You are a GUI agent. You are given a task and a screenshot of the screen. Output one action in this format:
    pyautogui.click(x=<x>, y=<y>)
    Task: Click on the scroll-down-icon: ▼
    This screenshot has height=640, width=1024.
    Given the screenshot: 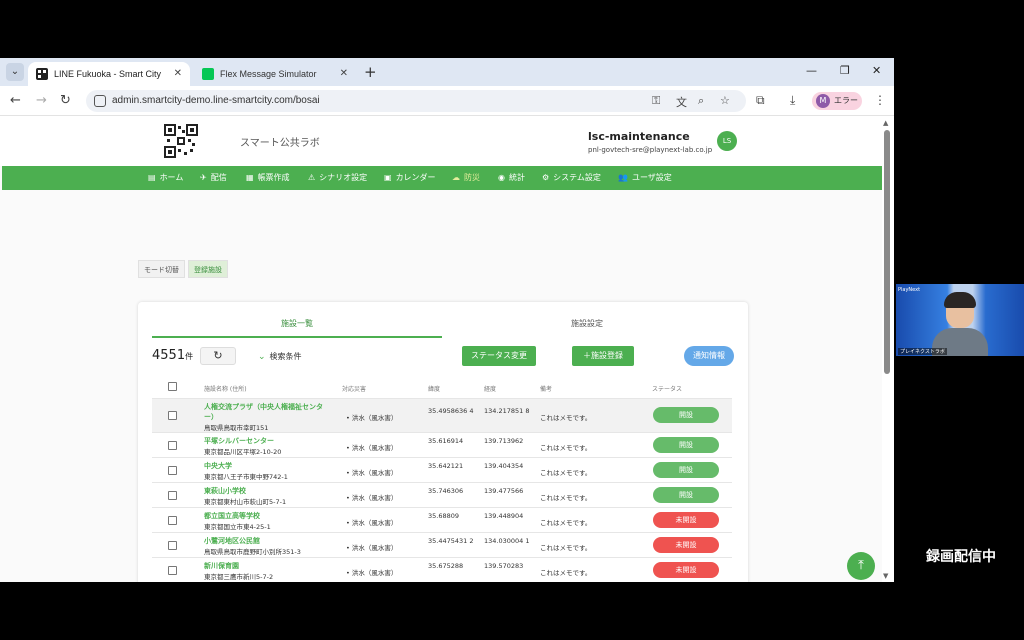 What is the action you would take?
    pyautogui.click(x=885, y=576)
    